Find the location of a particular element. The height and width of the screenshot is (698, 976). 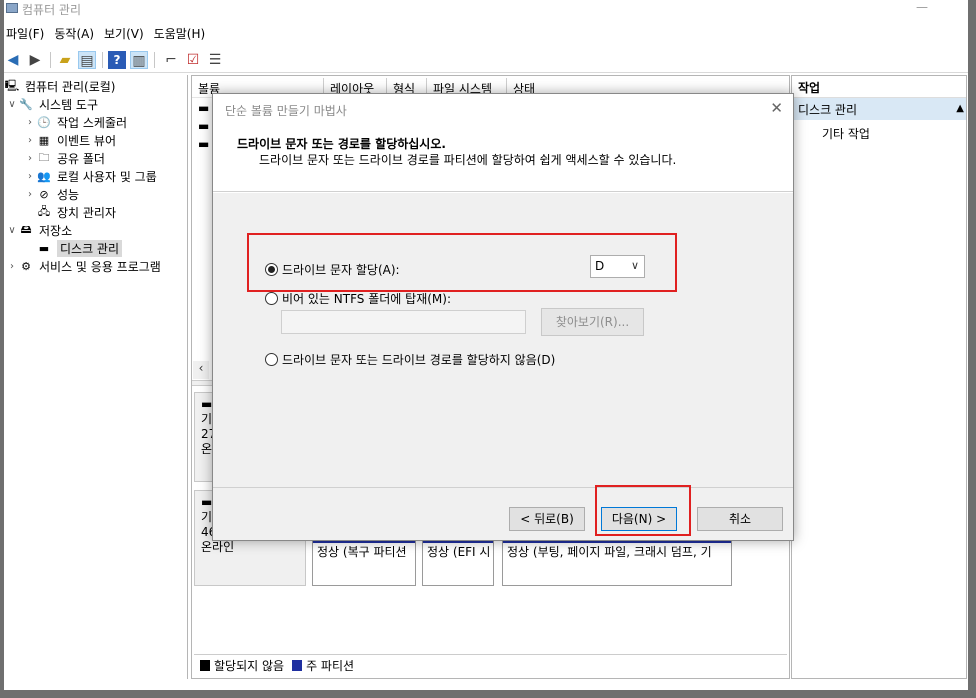

menu-help: 도움말(H) is located at coordinates (183, 33).